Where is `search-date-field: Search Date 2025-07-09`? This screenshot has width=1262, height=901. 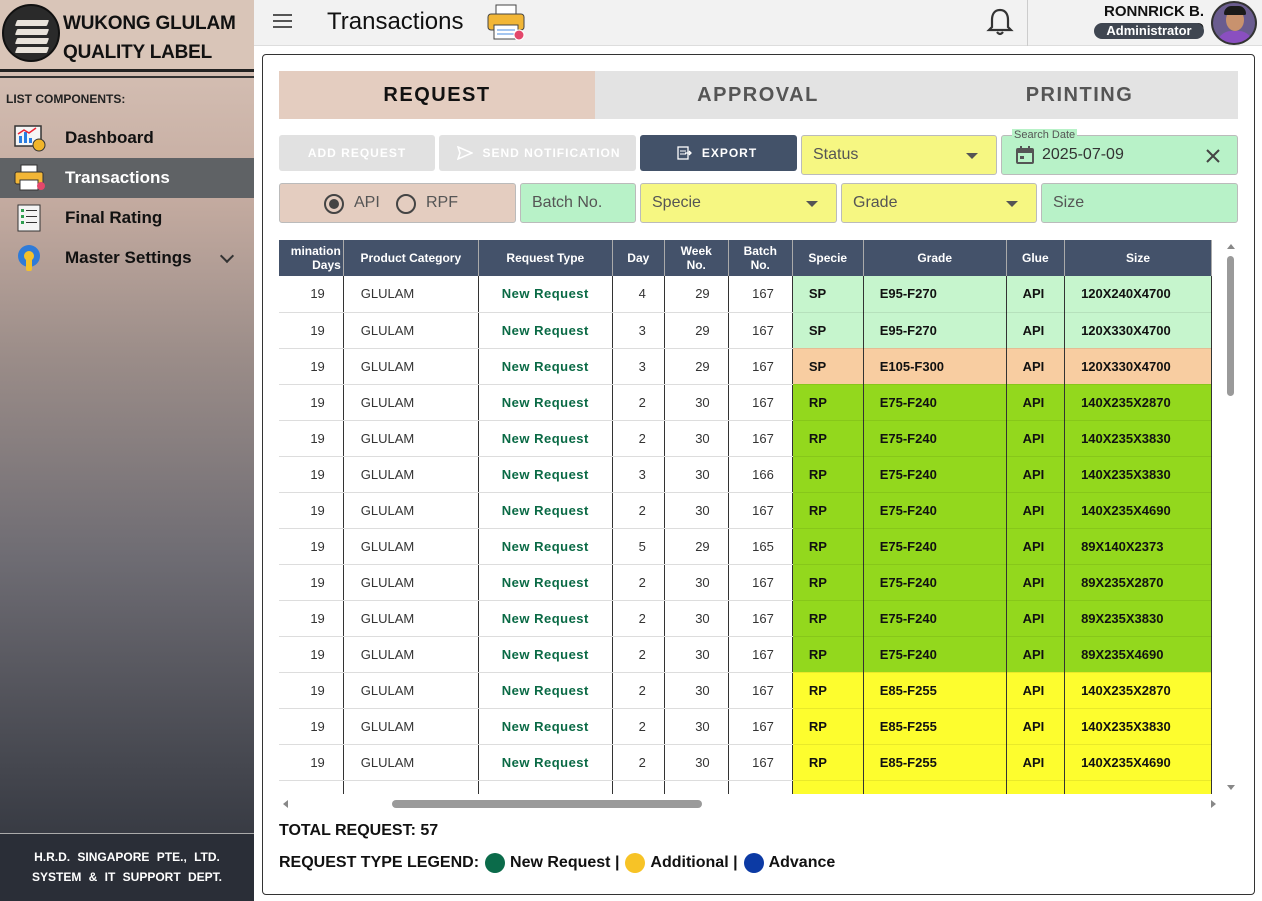 search-date-field: Search Date 2025-07-09 is located at coordinates (1119, 152).